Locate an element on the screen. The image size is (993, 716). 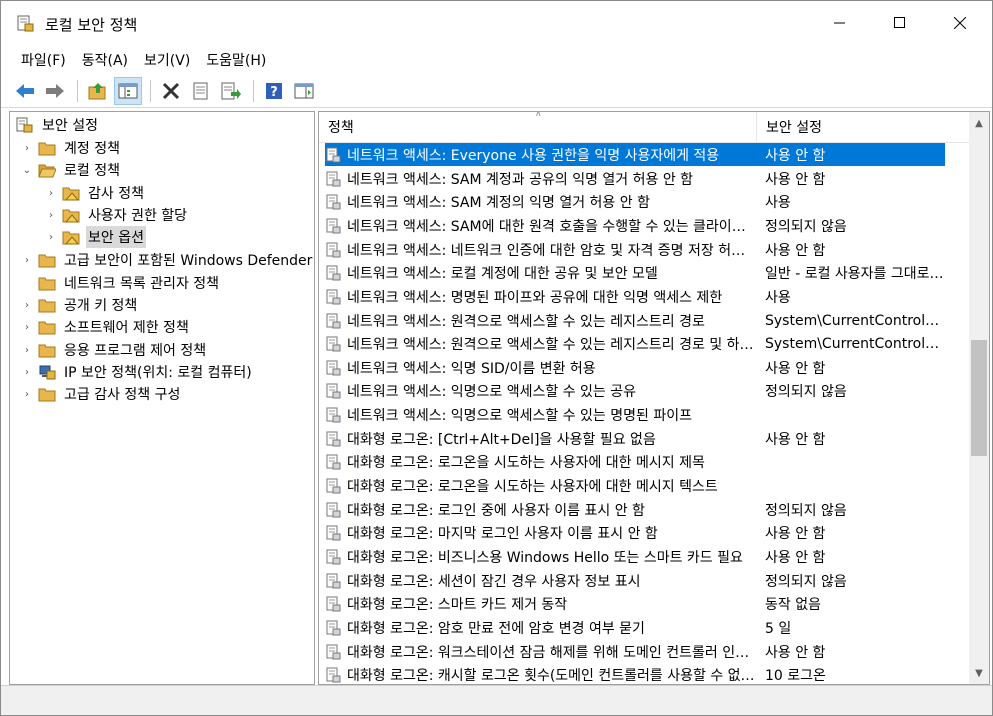
menu-file: 파일(F) is located at coordinates (43, 60).